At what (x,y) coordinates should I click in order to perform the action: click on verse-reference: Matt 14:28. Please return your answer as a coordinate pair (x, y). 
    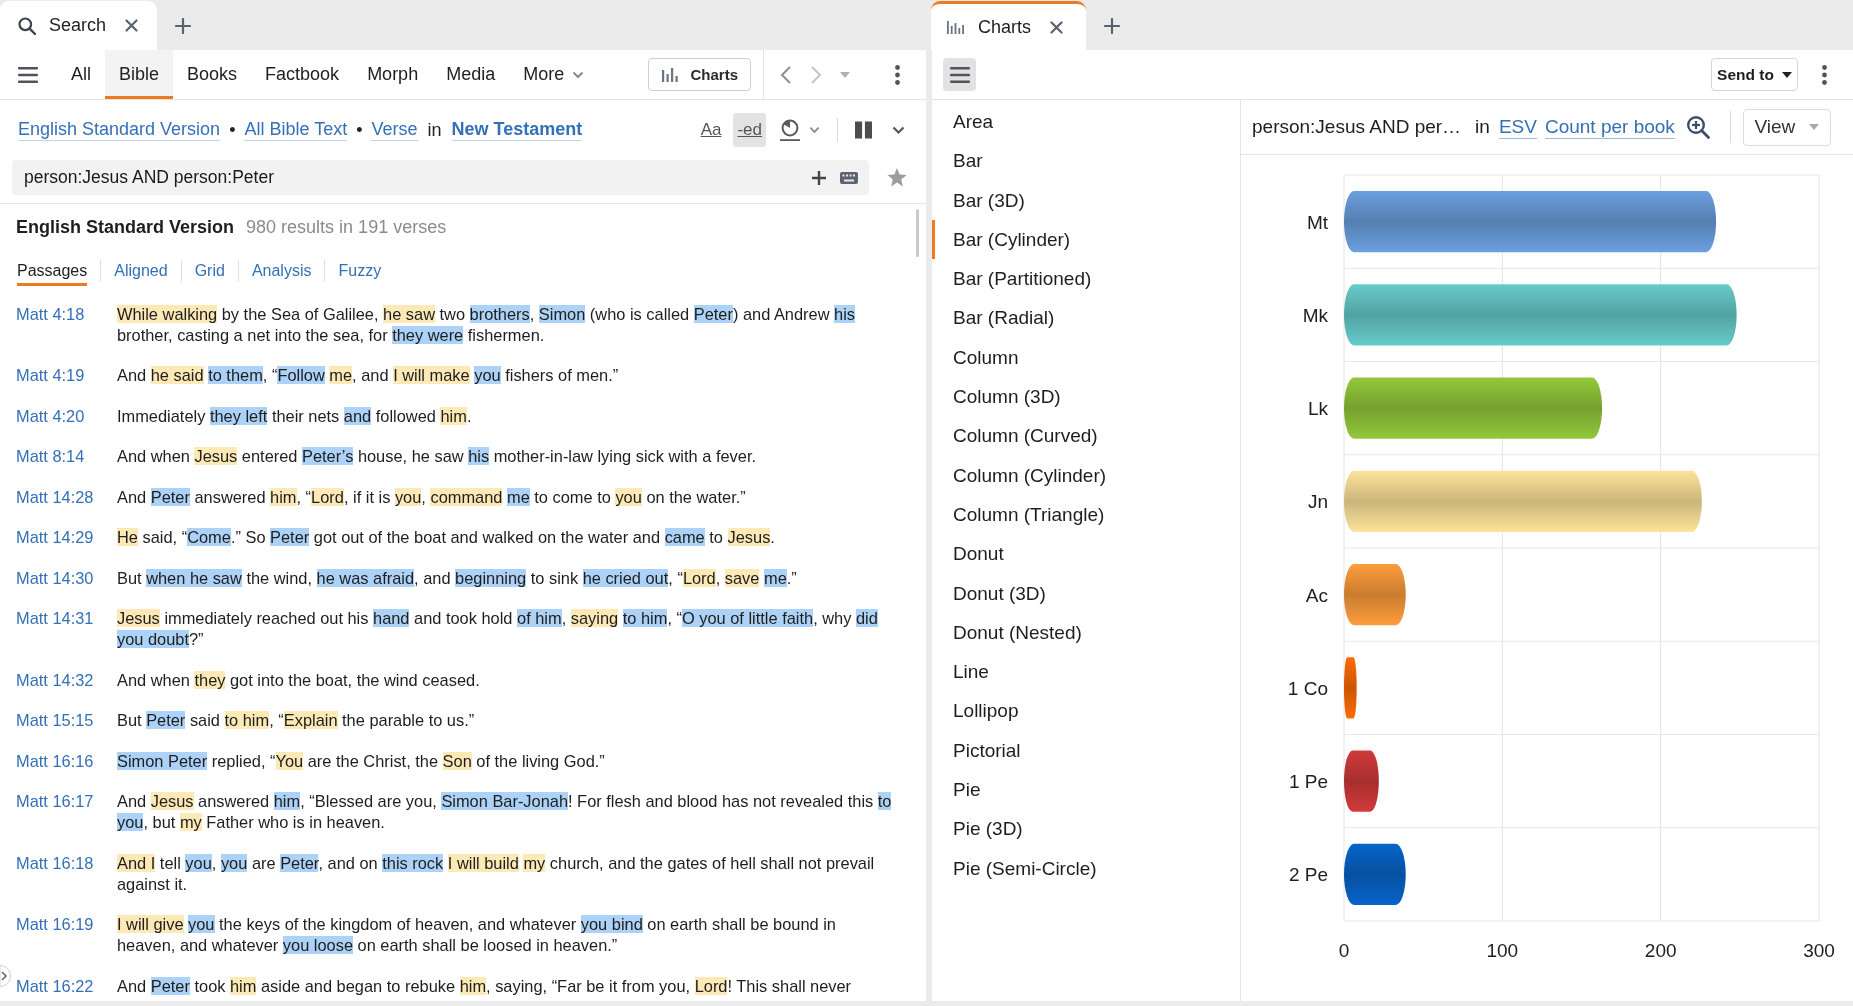
    Looking at the image, I should click on (66, 497).